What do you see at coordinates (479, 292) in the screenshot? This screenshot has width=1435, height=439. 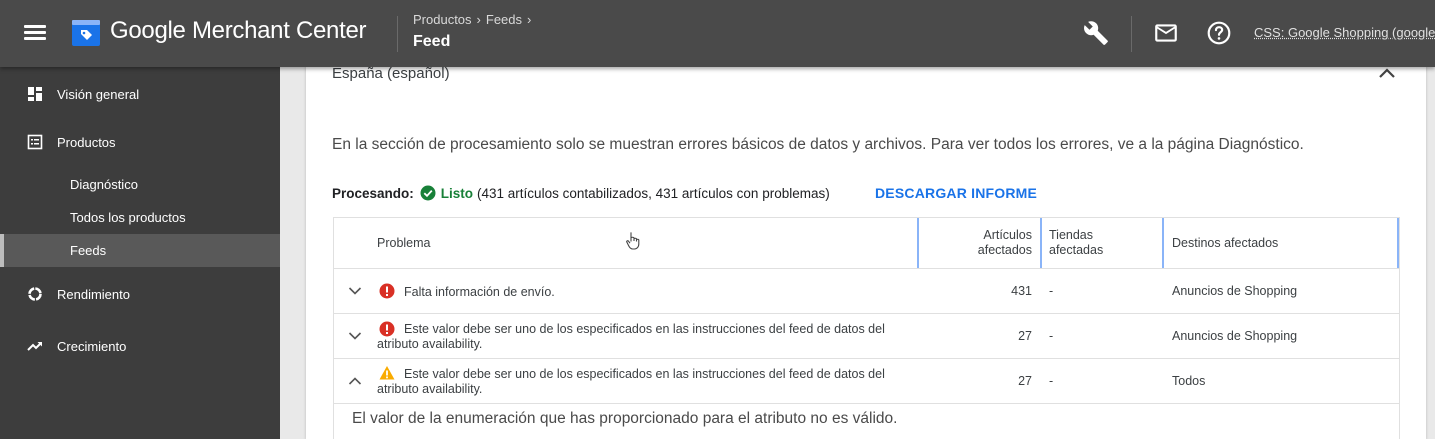 I see `problem-text: Falta información de envío.` at bounding box center [479, 292].